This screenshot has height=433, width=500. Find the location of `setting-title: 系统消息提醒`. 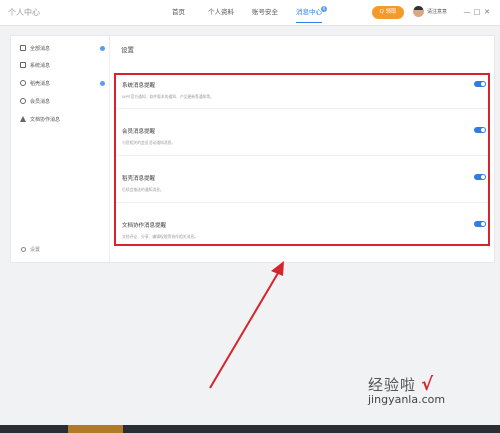

setting-title: 系统消息提醒 is located at coordinates (139, 86).